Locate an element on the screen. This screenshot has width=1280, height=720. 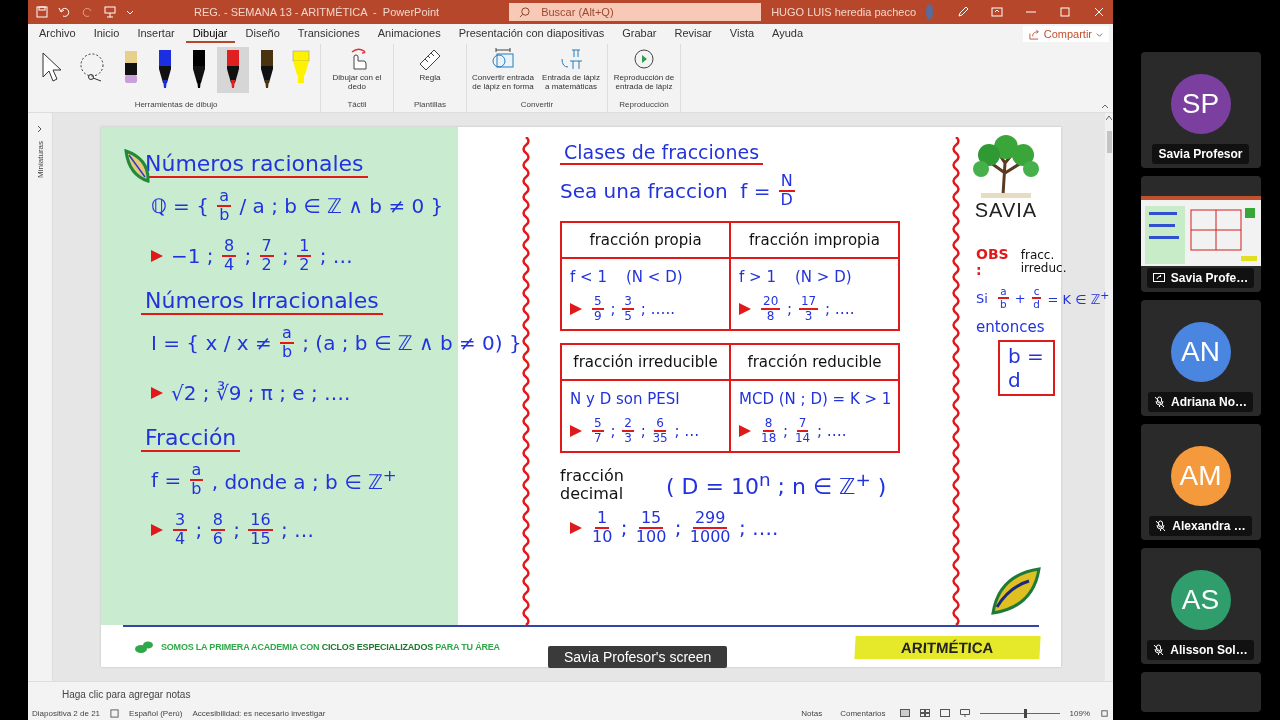
collapse-ribbon-icon is located at coordinates (1105, 106).